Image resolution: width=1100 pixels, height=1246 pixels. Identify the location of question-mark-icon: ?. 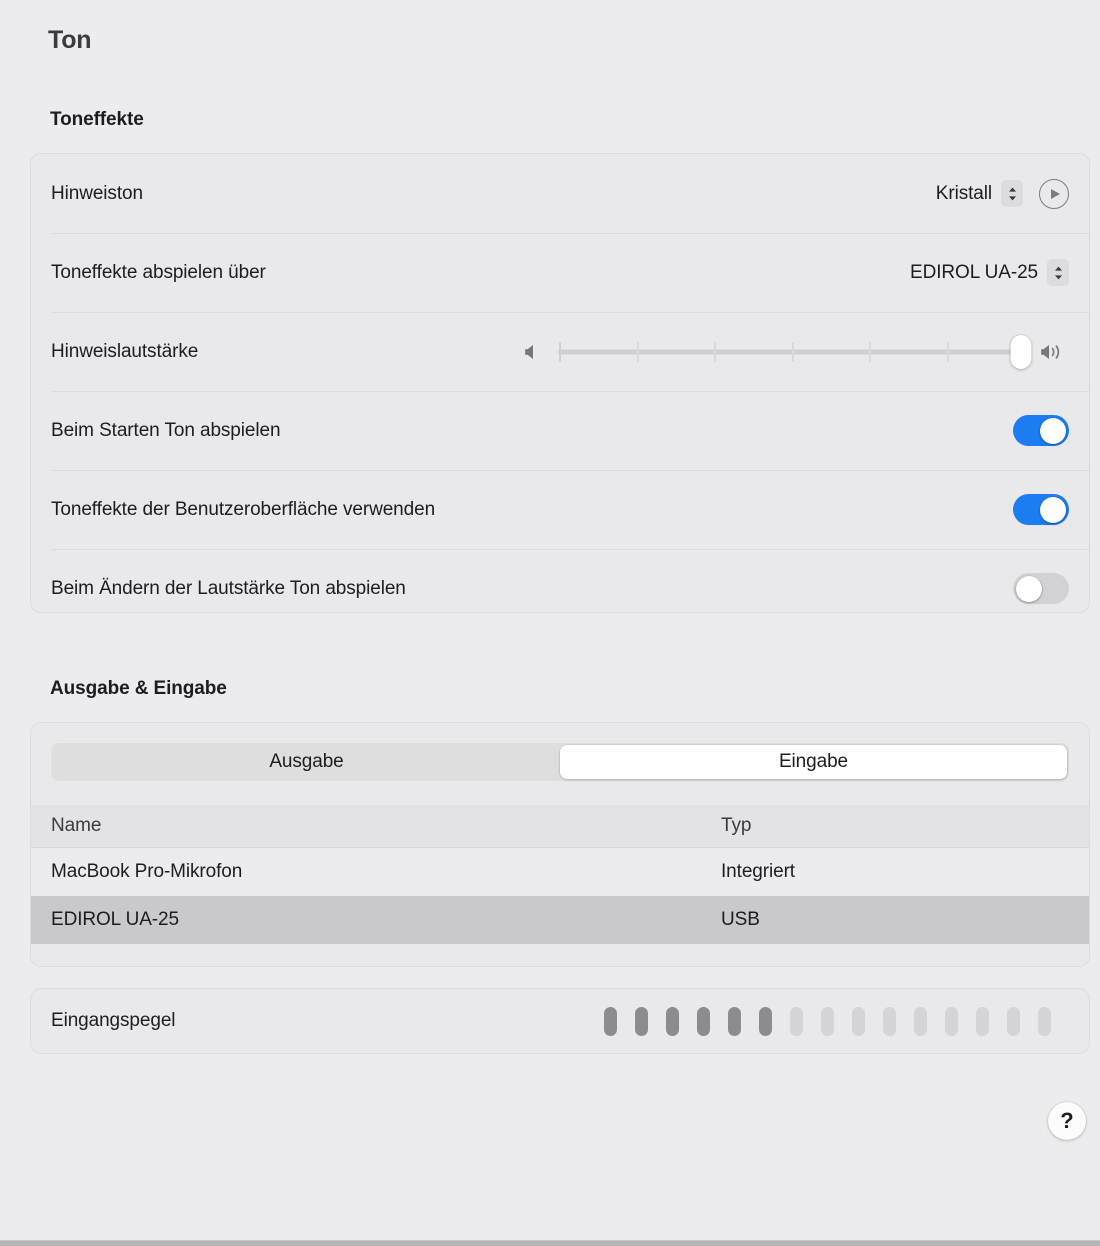
(1067, 1120).